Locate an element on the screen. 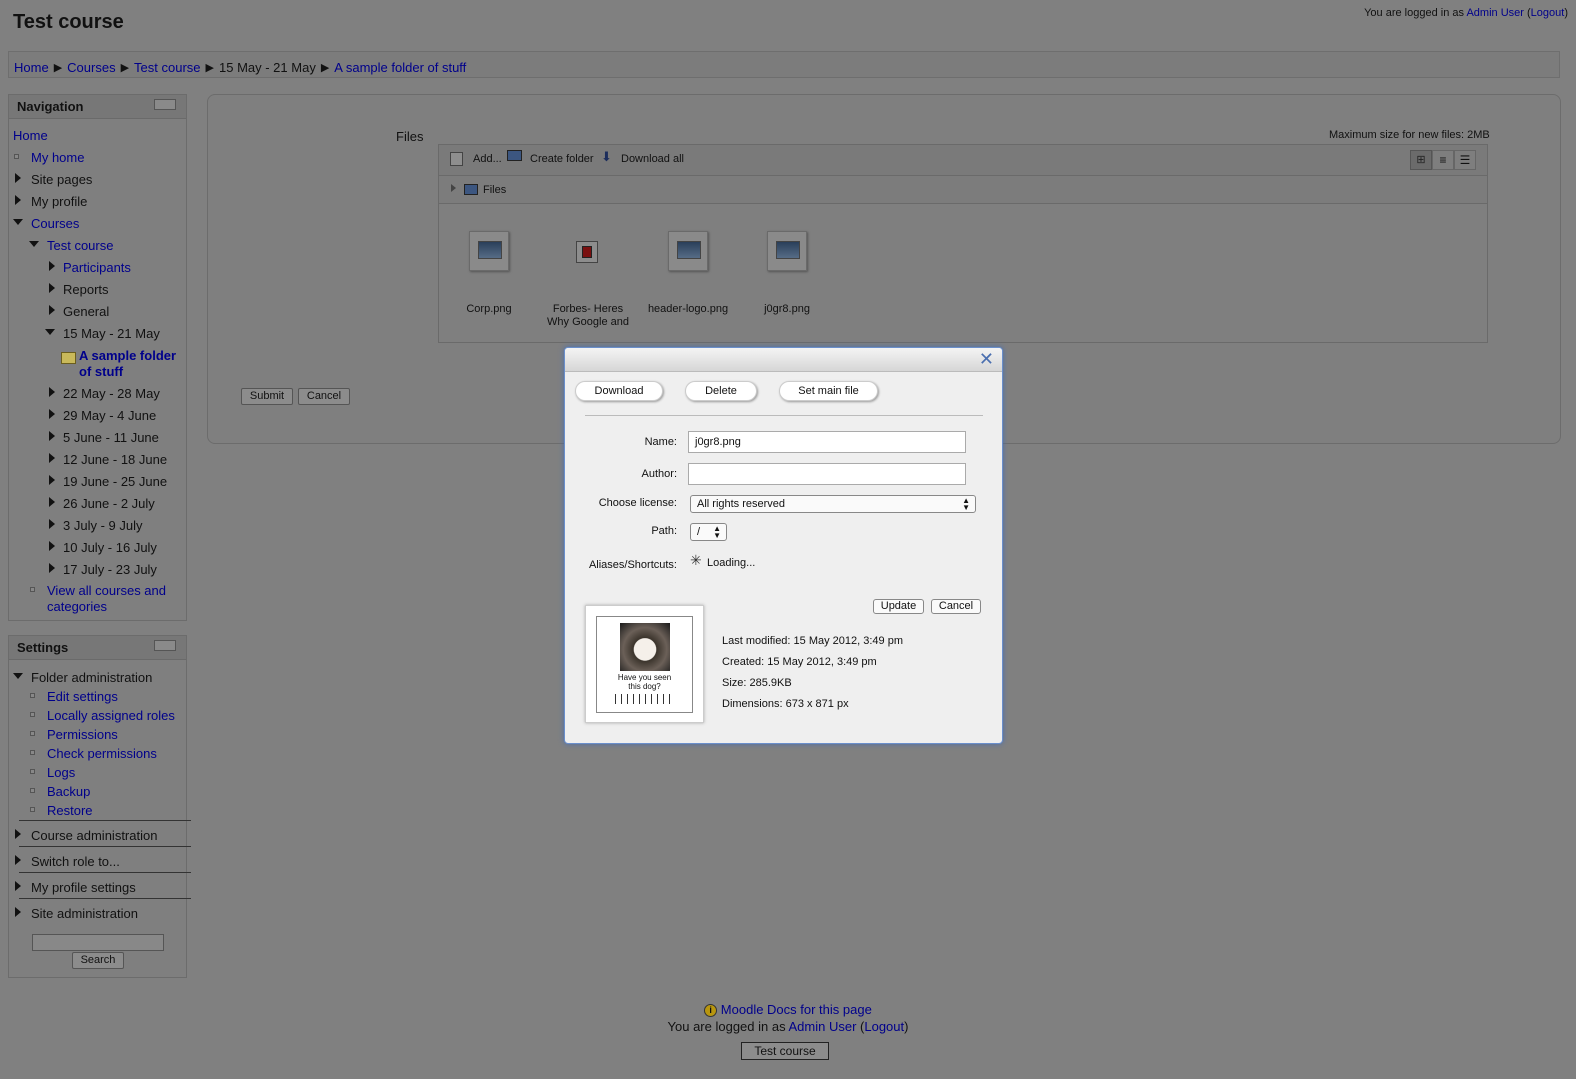  nav-my-home: My home is located at coordinates (57, 157).